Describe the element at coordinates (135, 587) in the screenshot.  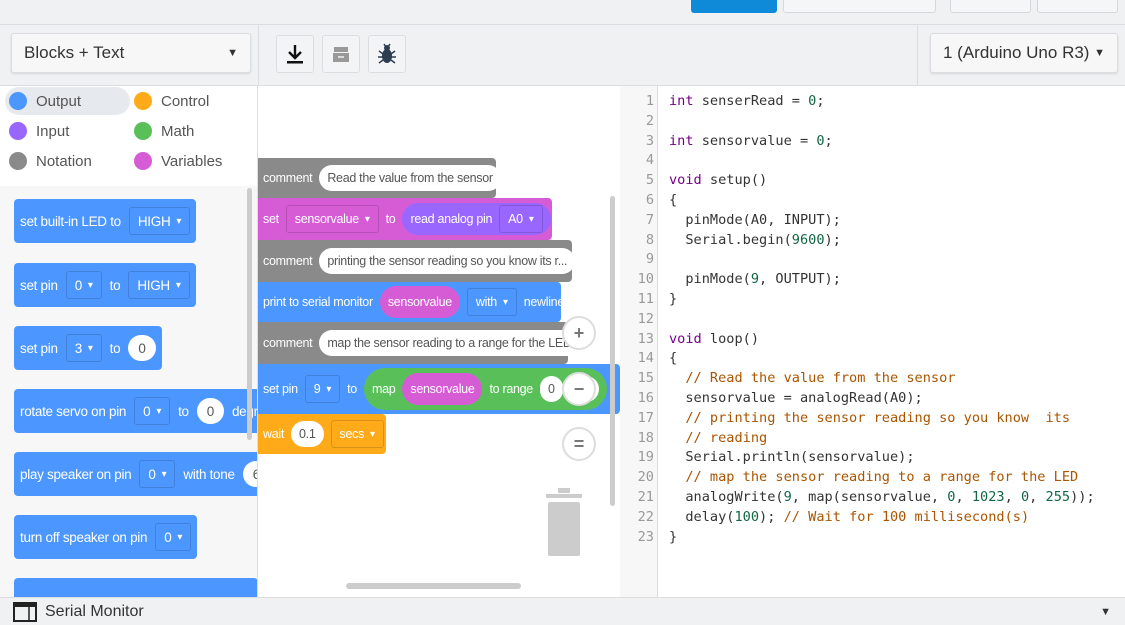
I see `block-partial` at that location.